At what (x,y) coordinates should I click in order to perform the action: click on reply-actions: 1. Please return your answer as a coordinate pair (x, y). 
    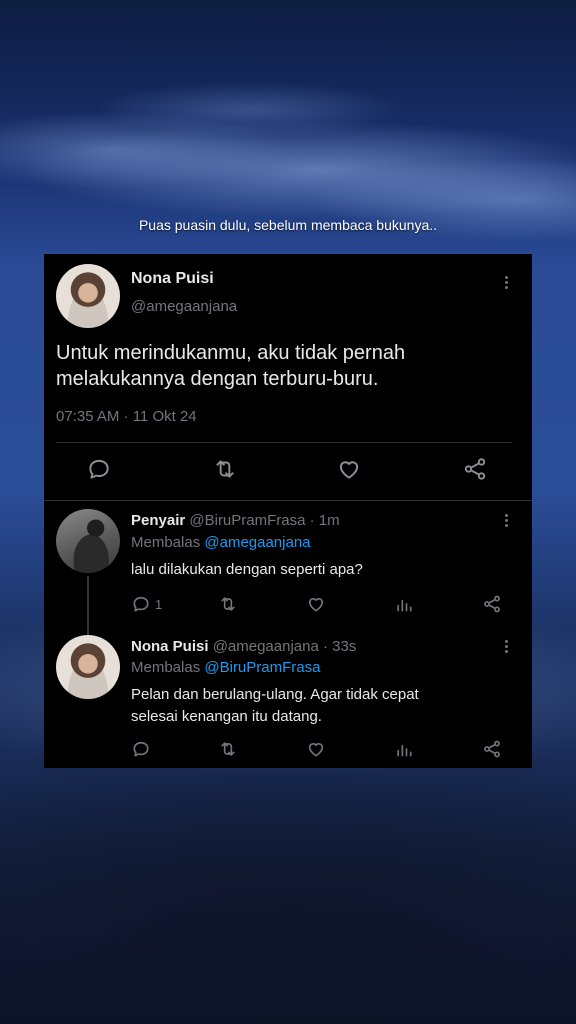
    Looking at the image, I should click on (321, 605).